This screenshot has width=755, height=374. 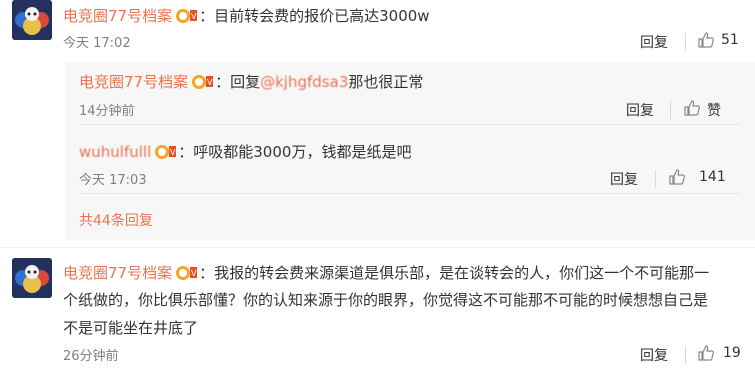 What do you see at coordinates (116, 220) in the screenshot?
I see `more-replies-link: 共44条回复` at bounding box center [116, 220].